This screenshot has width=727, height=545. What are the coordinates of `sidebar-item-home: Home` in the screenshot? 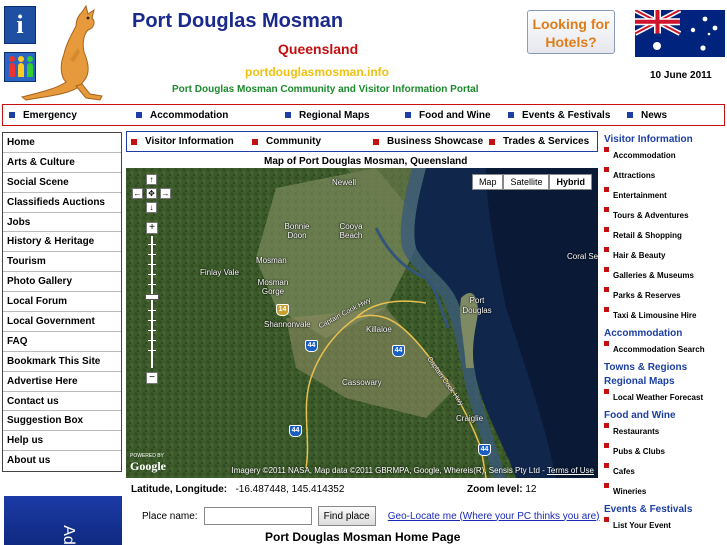 It's located at (62, 143).